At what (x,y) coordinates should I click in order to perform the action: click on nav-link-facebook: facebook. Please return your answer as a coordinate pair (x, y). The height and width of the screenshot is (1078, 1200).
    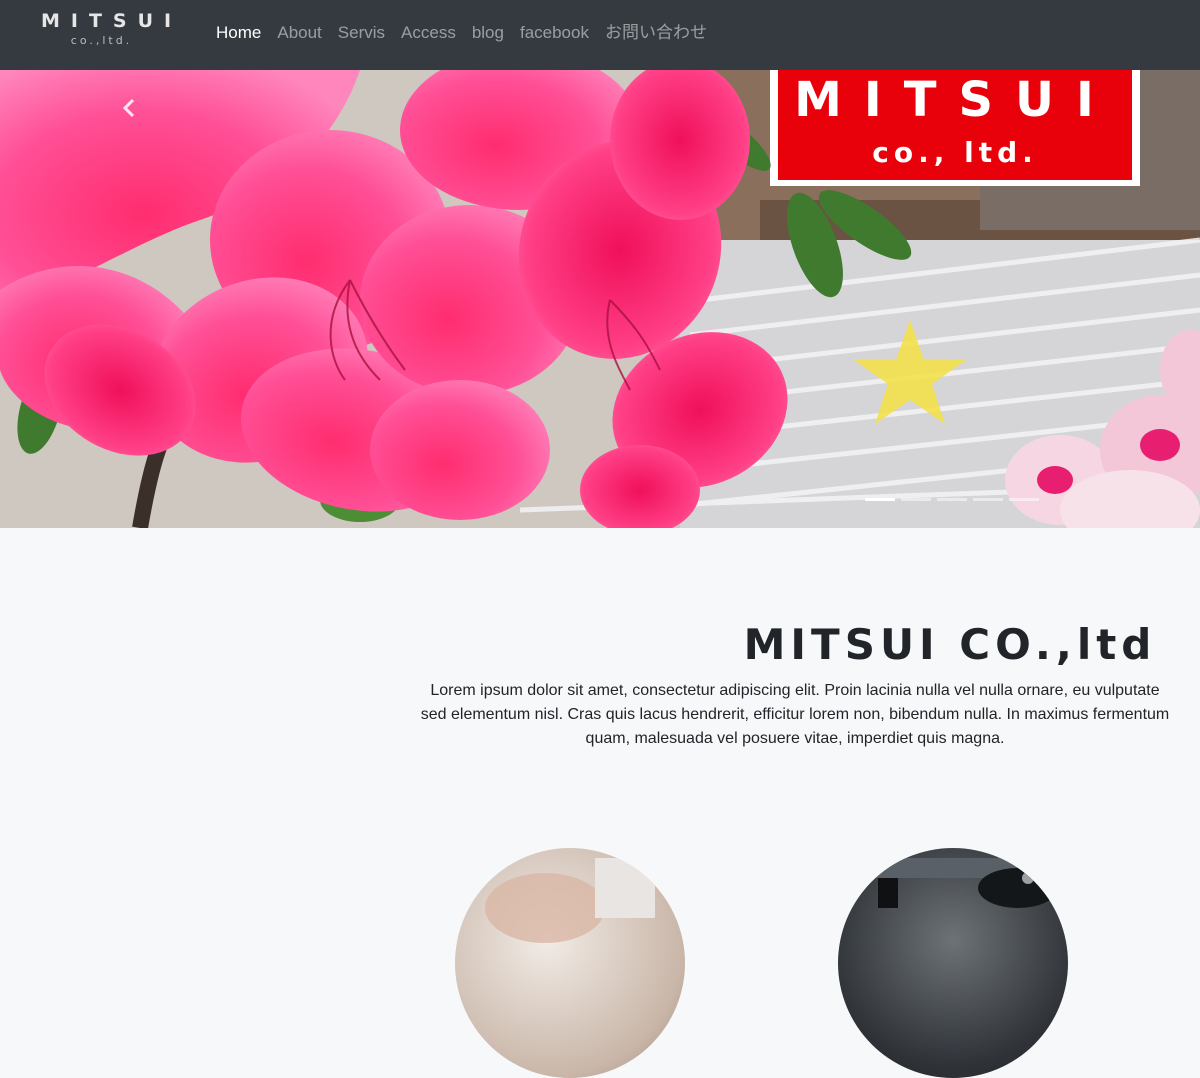
    Looking at the image, I should click on (554, 33).